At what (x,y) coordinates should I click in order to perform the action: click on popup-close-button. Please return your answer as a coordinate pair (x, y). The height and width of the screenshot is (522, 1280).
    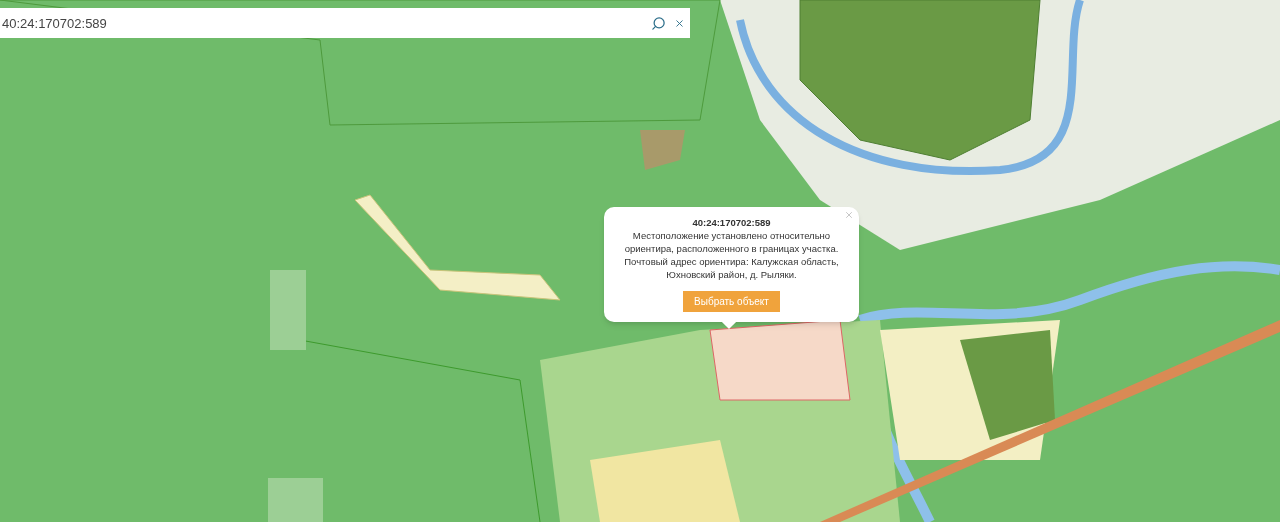
    Looking at the image, I should click on (849, 215).